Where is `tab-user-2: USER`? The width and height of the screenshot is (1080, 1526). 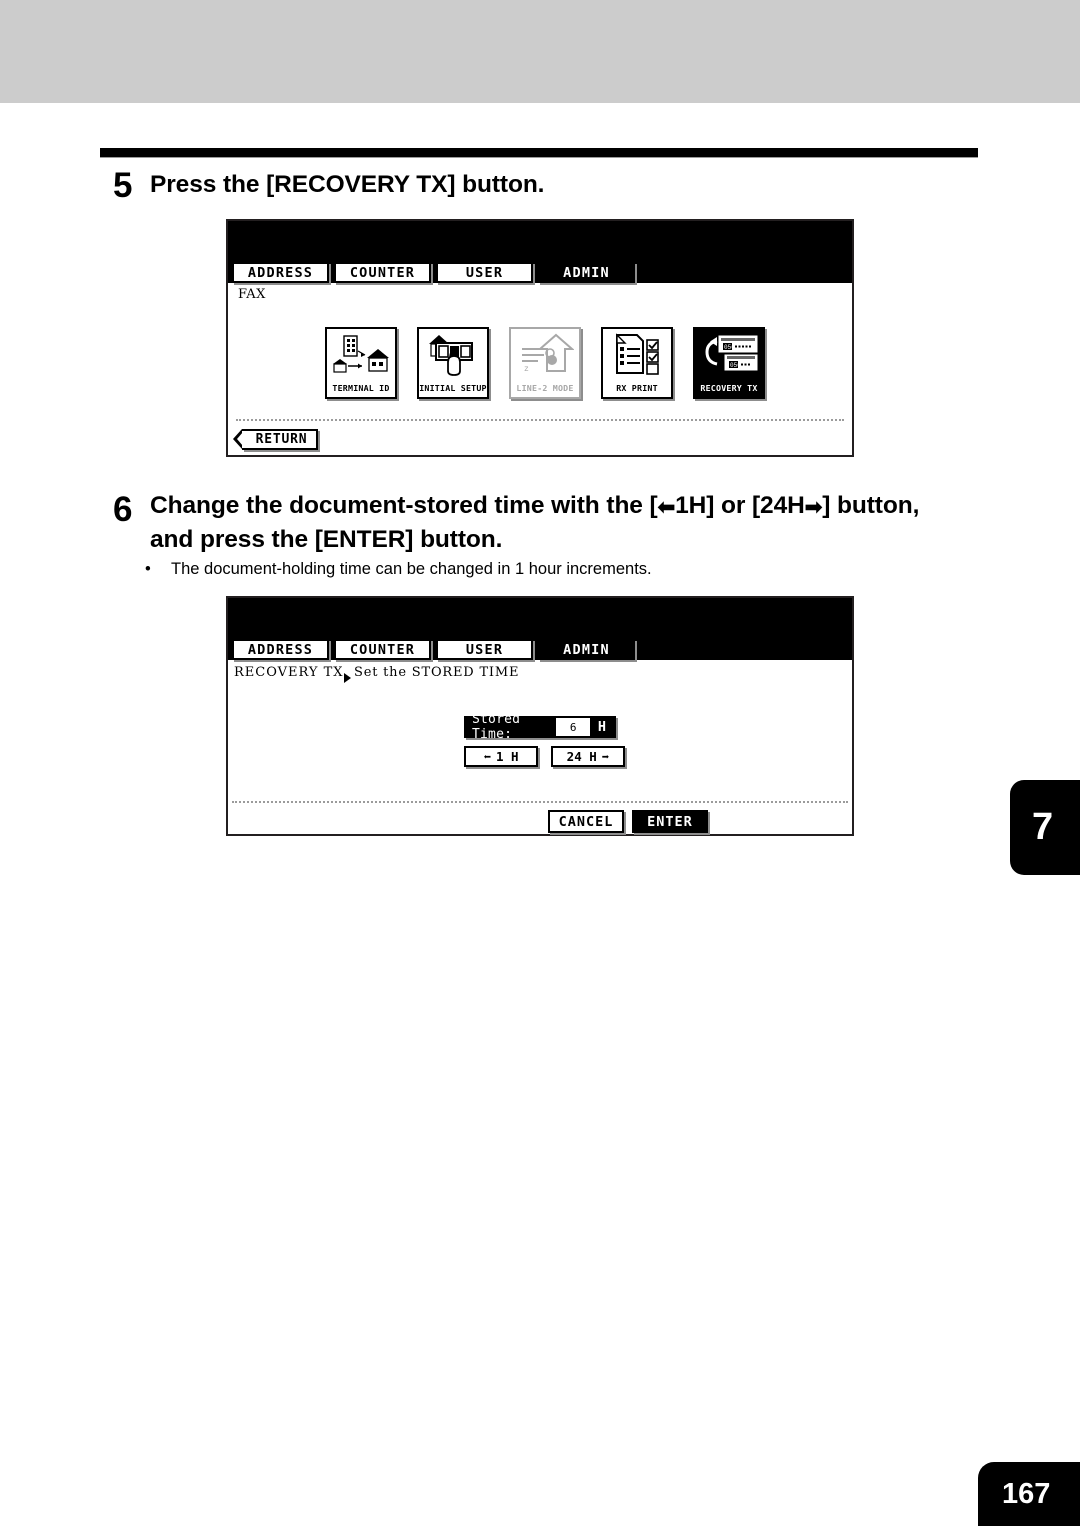 tab-user-2: USER is located at coordinates (484, 649).